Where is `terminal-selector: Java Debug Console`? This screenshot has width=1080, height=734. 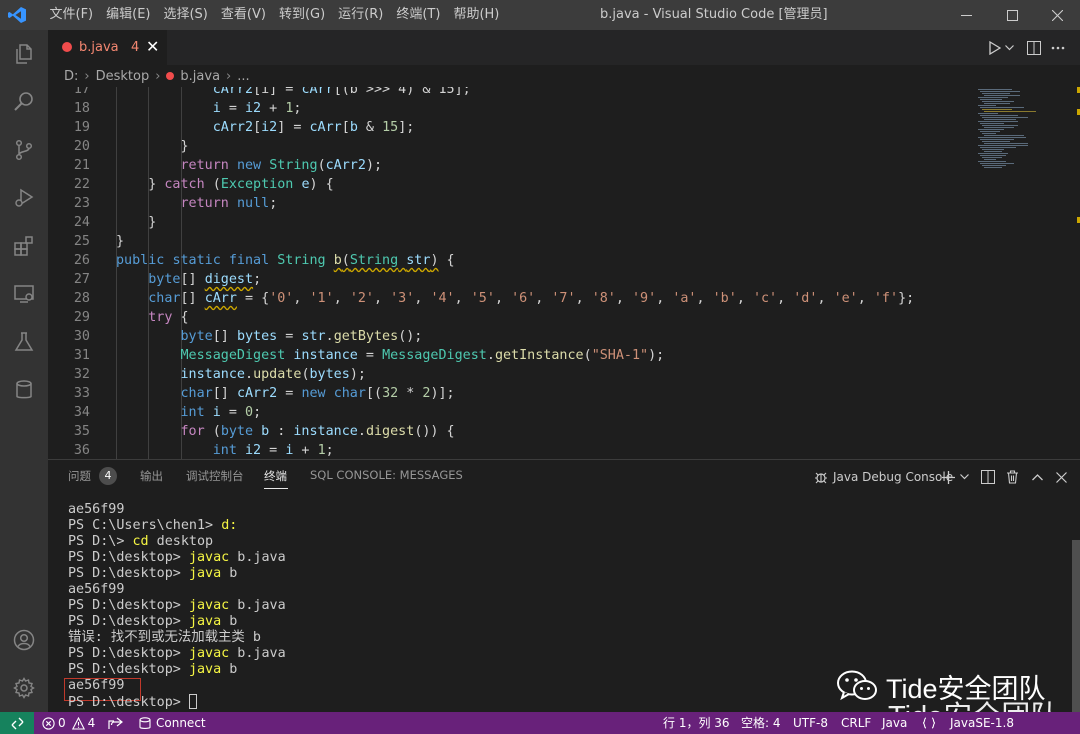 terminal-selector: Java Debug Console is located at coordinates (883, 477).